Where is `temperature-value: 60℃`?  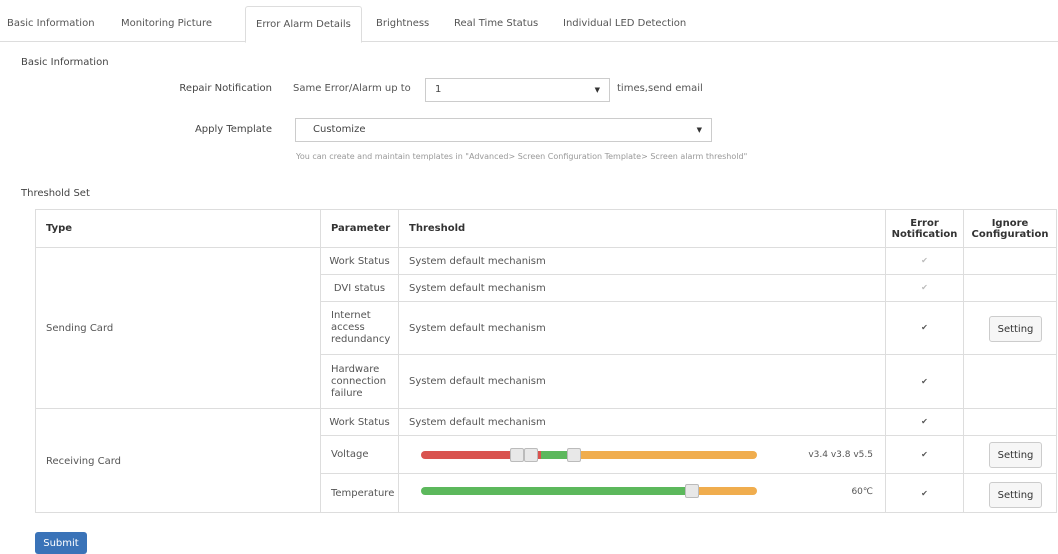 temperature-value: 60℃ is located at coordinates (862, 492).